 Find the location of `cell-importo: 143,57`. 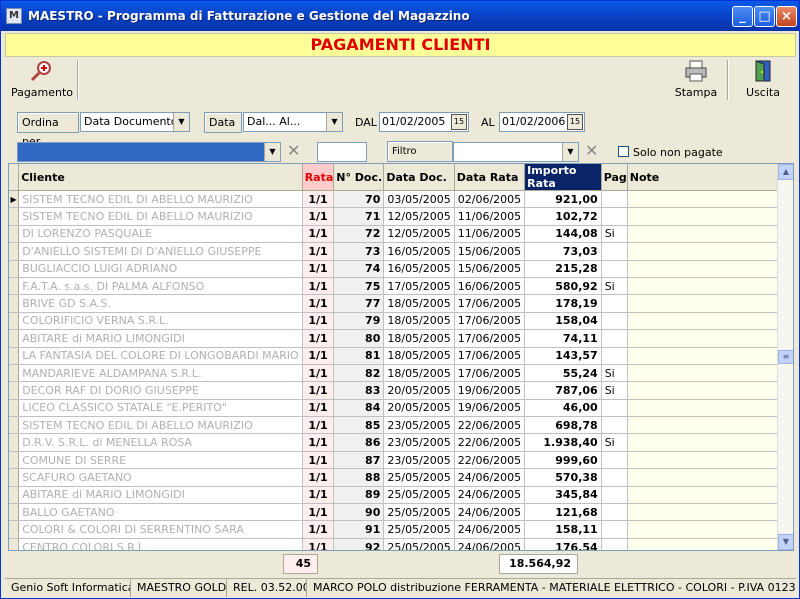

cell-importo: 143,57 is located at coordinates (563, 356).